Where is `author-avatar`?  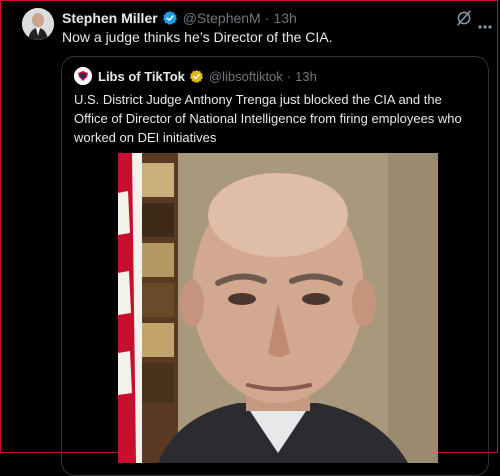
author-avatar is located at coordinates (38, 24).